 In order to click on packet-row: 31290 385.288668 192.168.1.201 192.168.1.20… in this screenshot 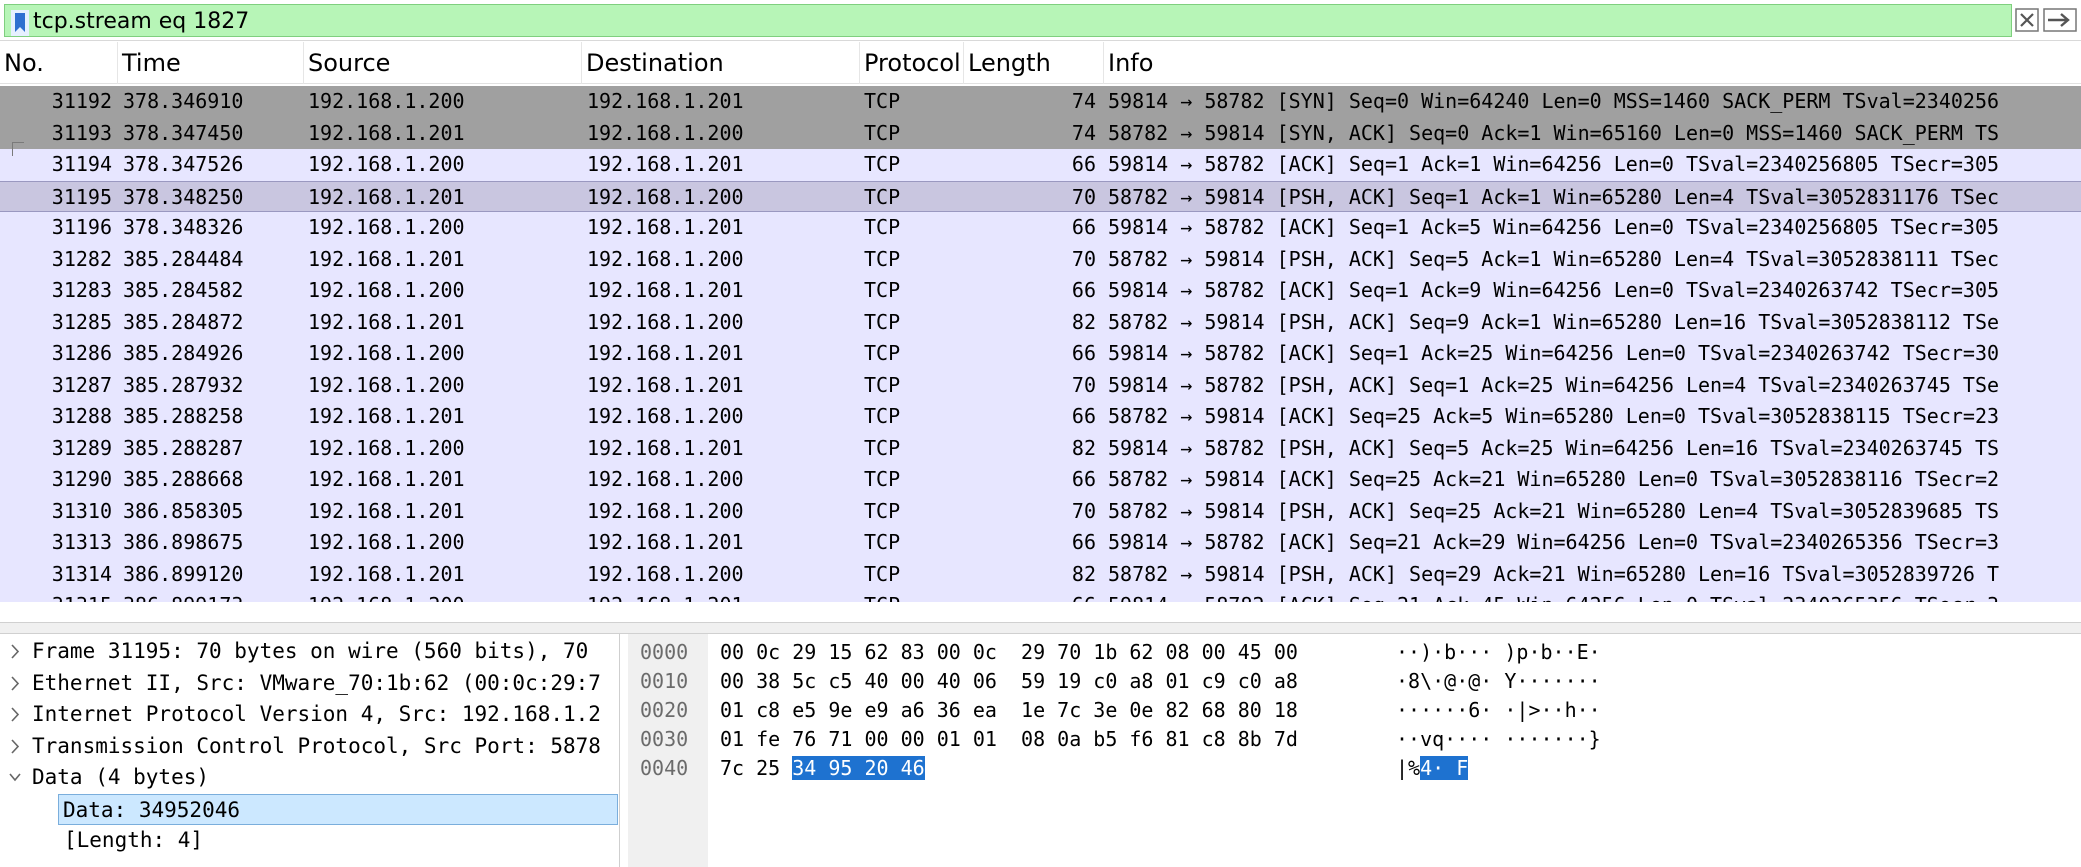, I will do `click(1040, 480)`.